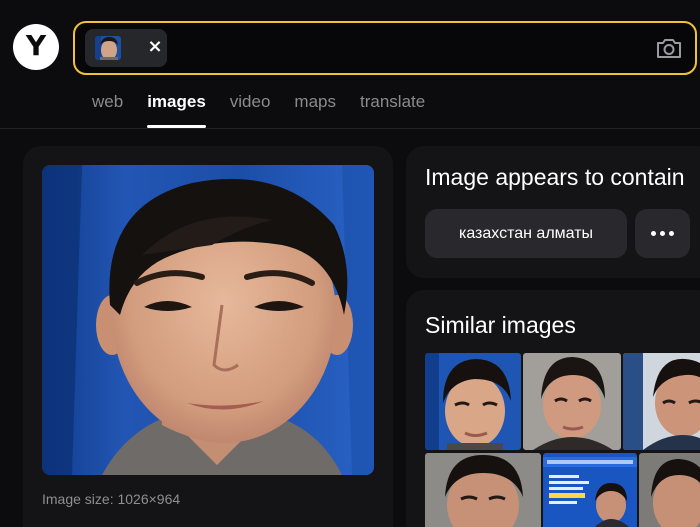 This screenshot has height=527, width=700. What do you see at coordinates (526, 233) in the screenshot?
I see `tag-button: казахстан алматы` at bounding box center [526, 233].